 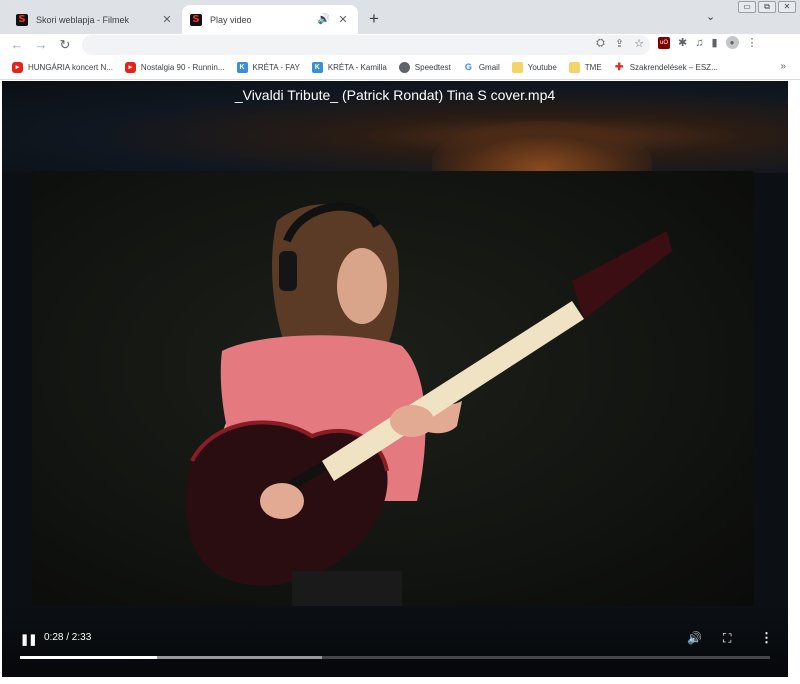 I want to click on window-controls: ▭ ⧉ ✕, so click(x=767, y=7).